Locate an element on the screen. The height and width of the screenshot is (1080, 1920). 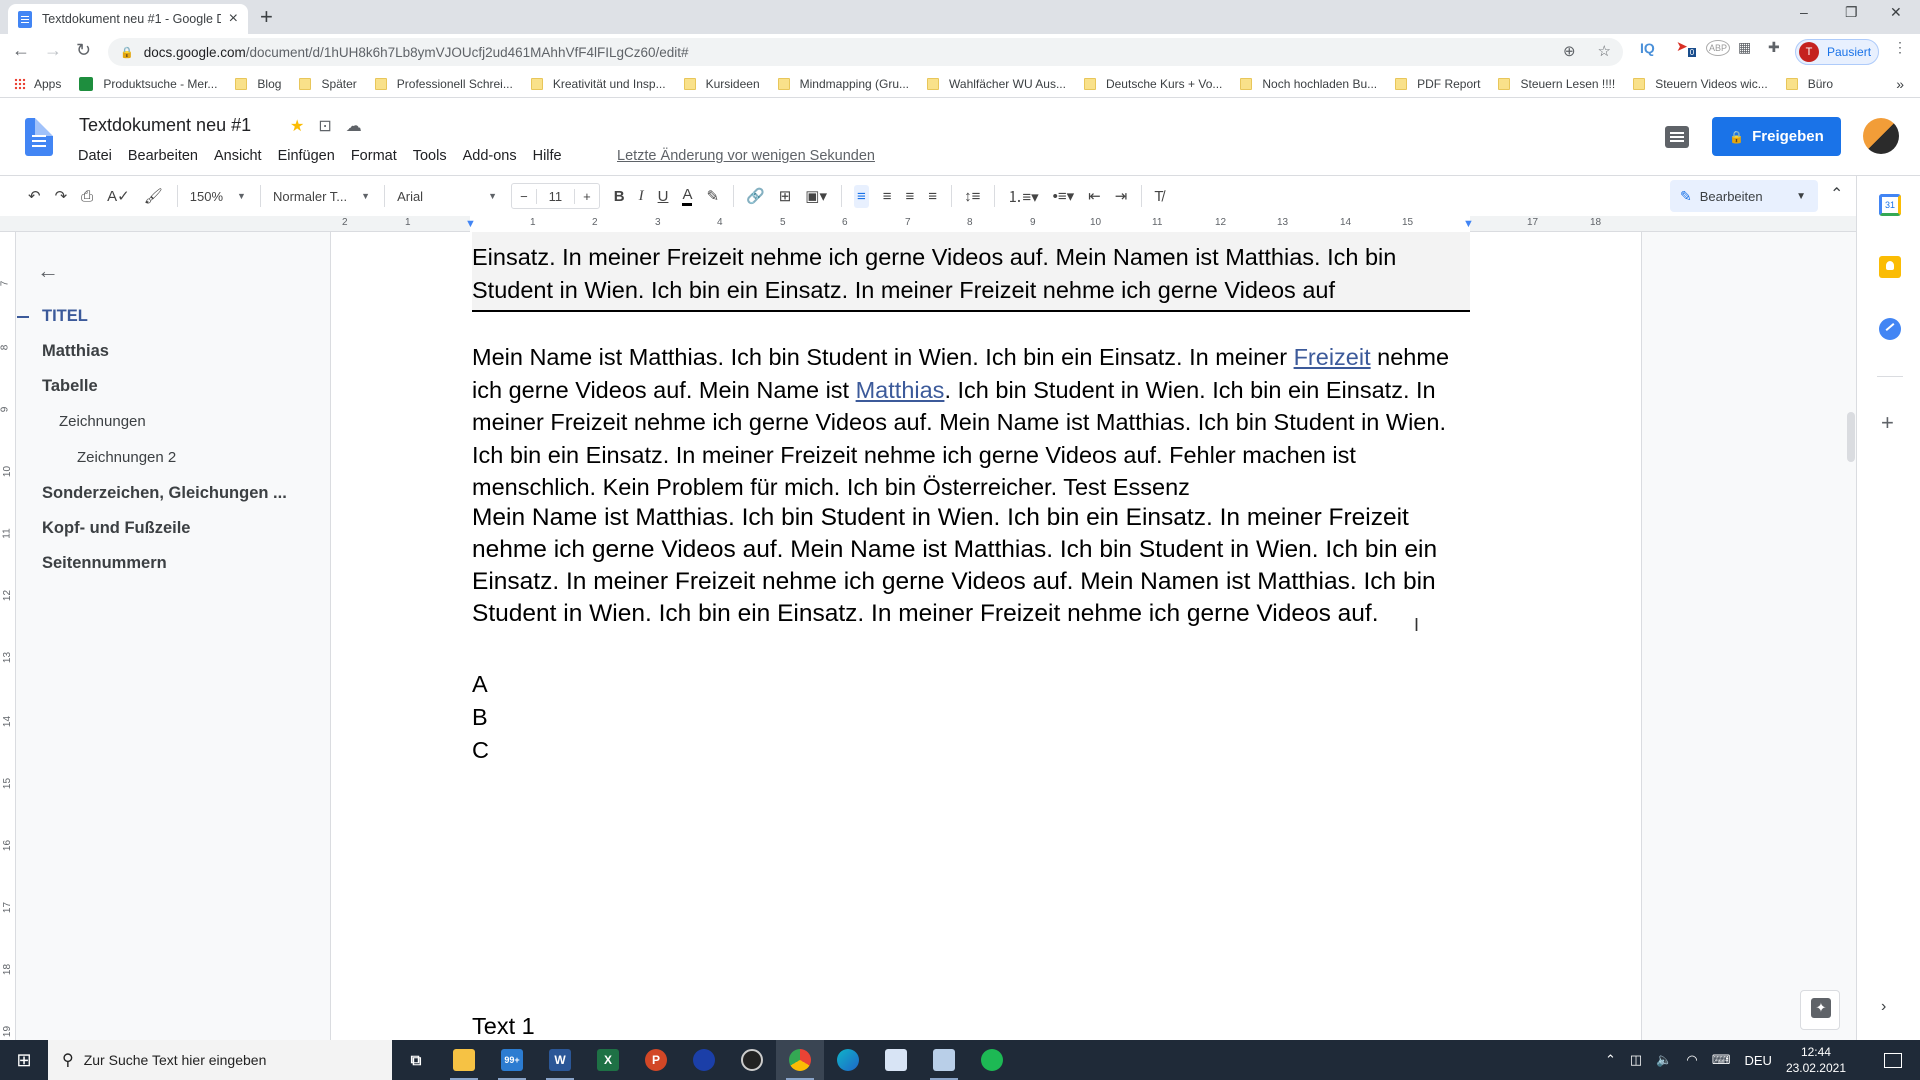
link-matthias: Matthias is located at coordinates (900, 390).